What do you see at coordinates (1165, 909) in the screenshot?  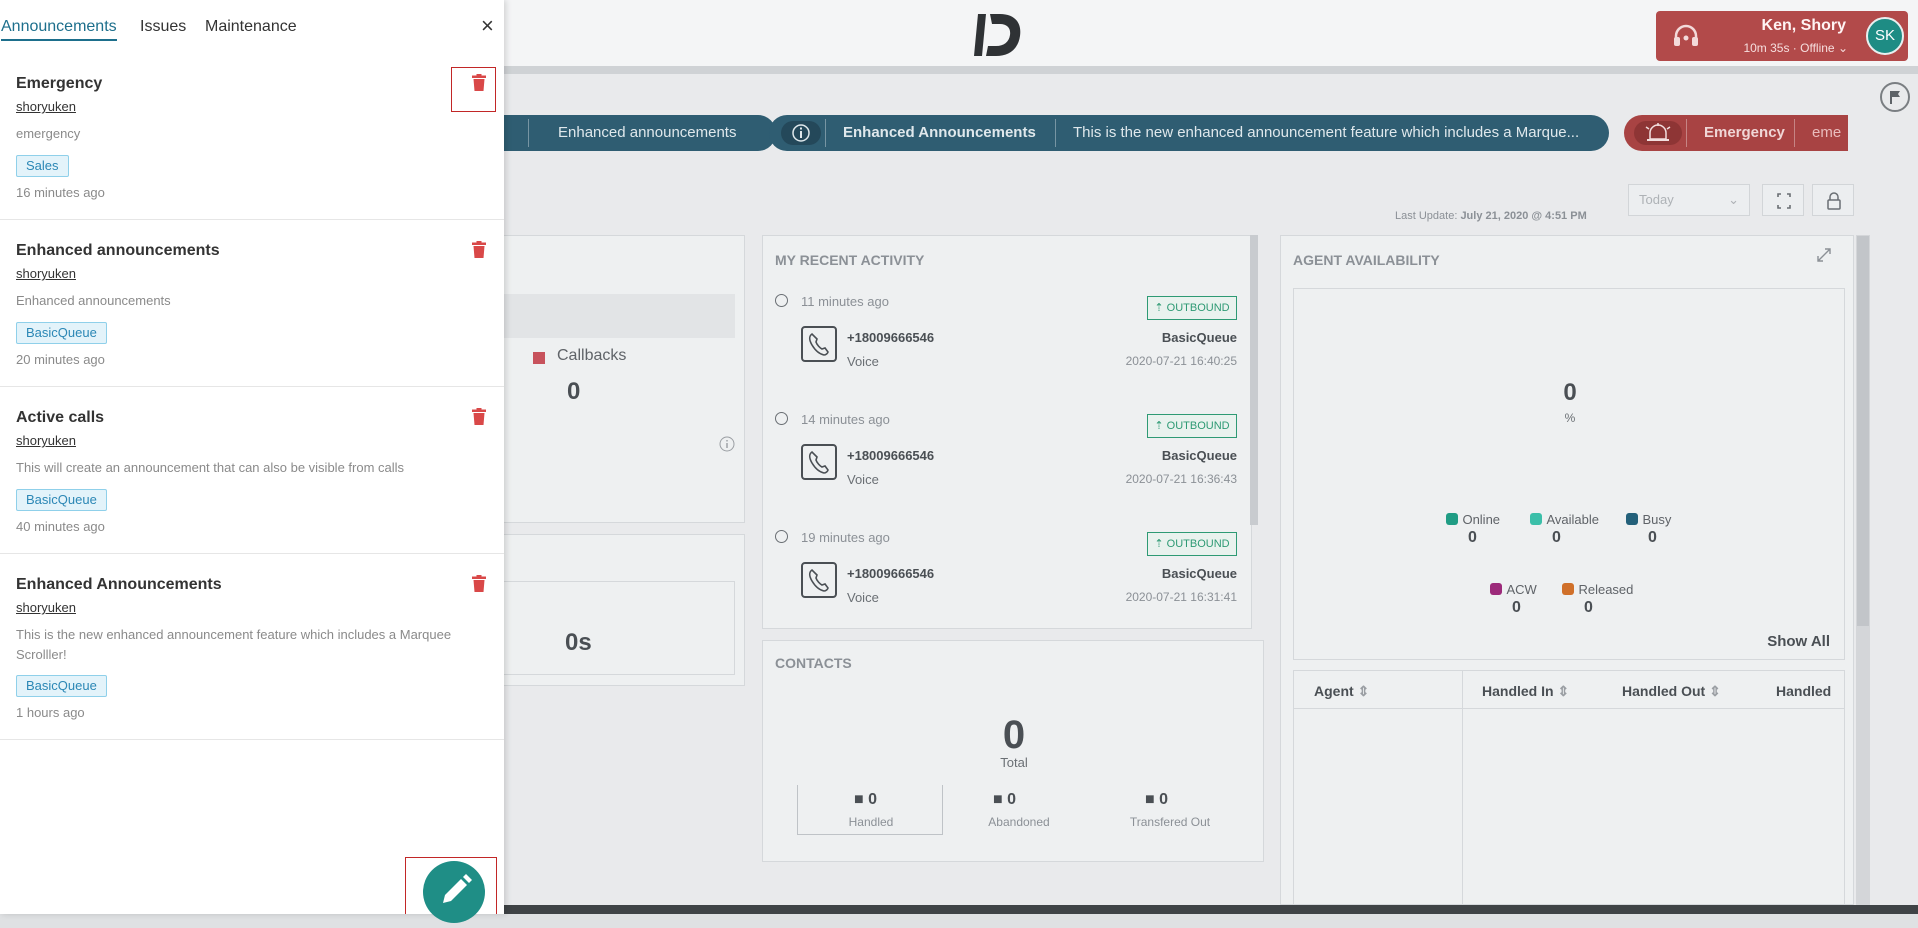 I see `bottom-strip` at bounding box center [1165, 909].